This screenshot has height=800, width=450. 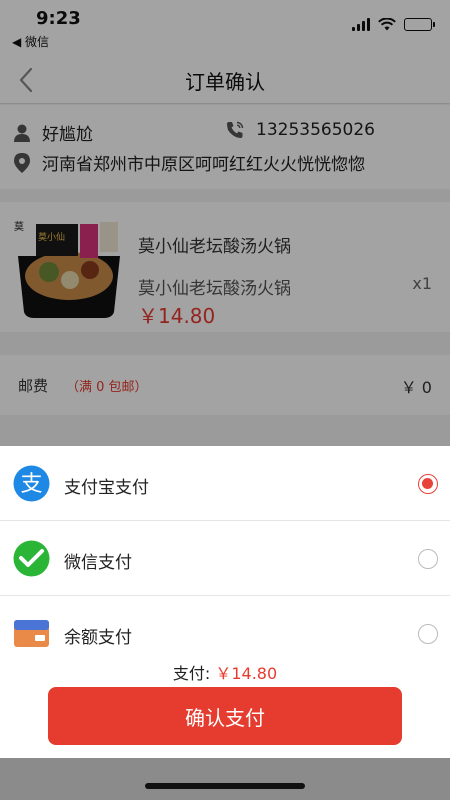 What do you see at coordinates (246, 673) in the screenshot?
I see `total-amount: ￥14.80` at bounding box center [246, 673].